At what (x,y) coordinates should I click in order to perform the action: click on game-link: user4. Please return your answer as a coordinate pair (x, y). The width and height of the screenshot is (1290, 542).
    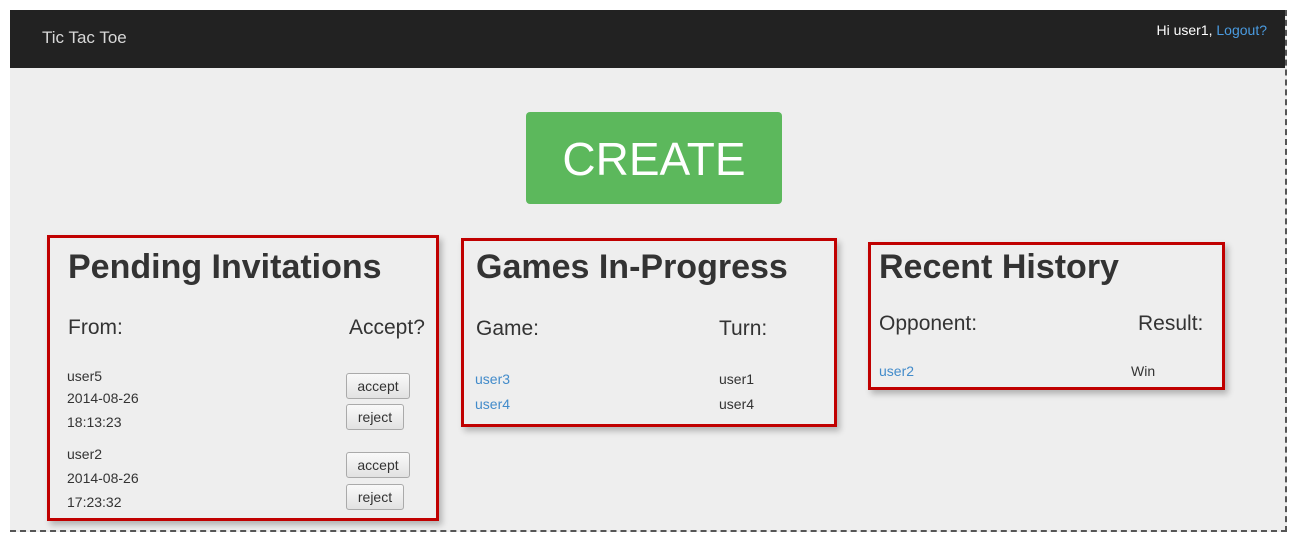
    Looking at the image, I should click on (492, 404).